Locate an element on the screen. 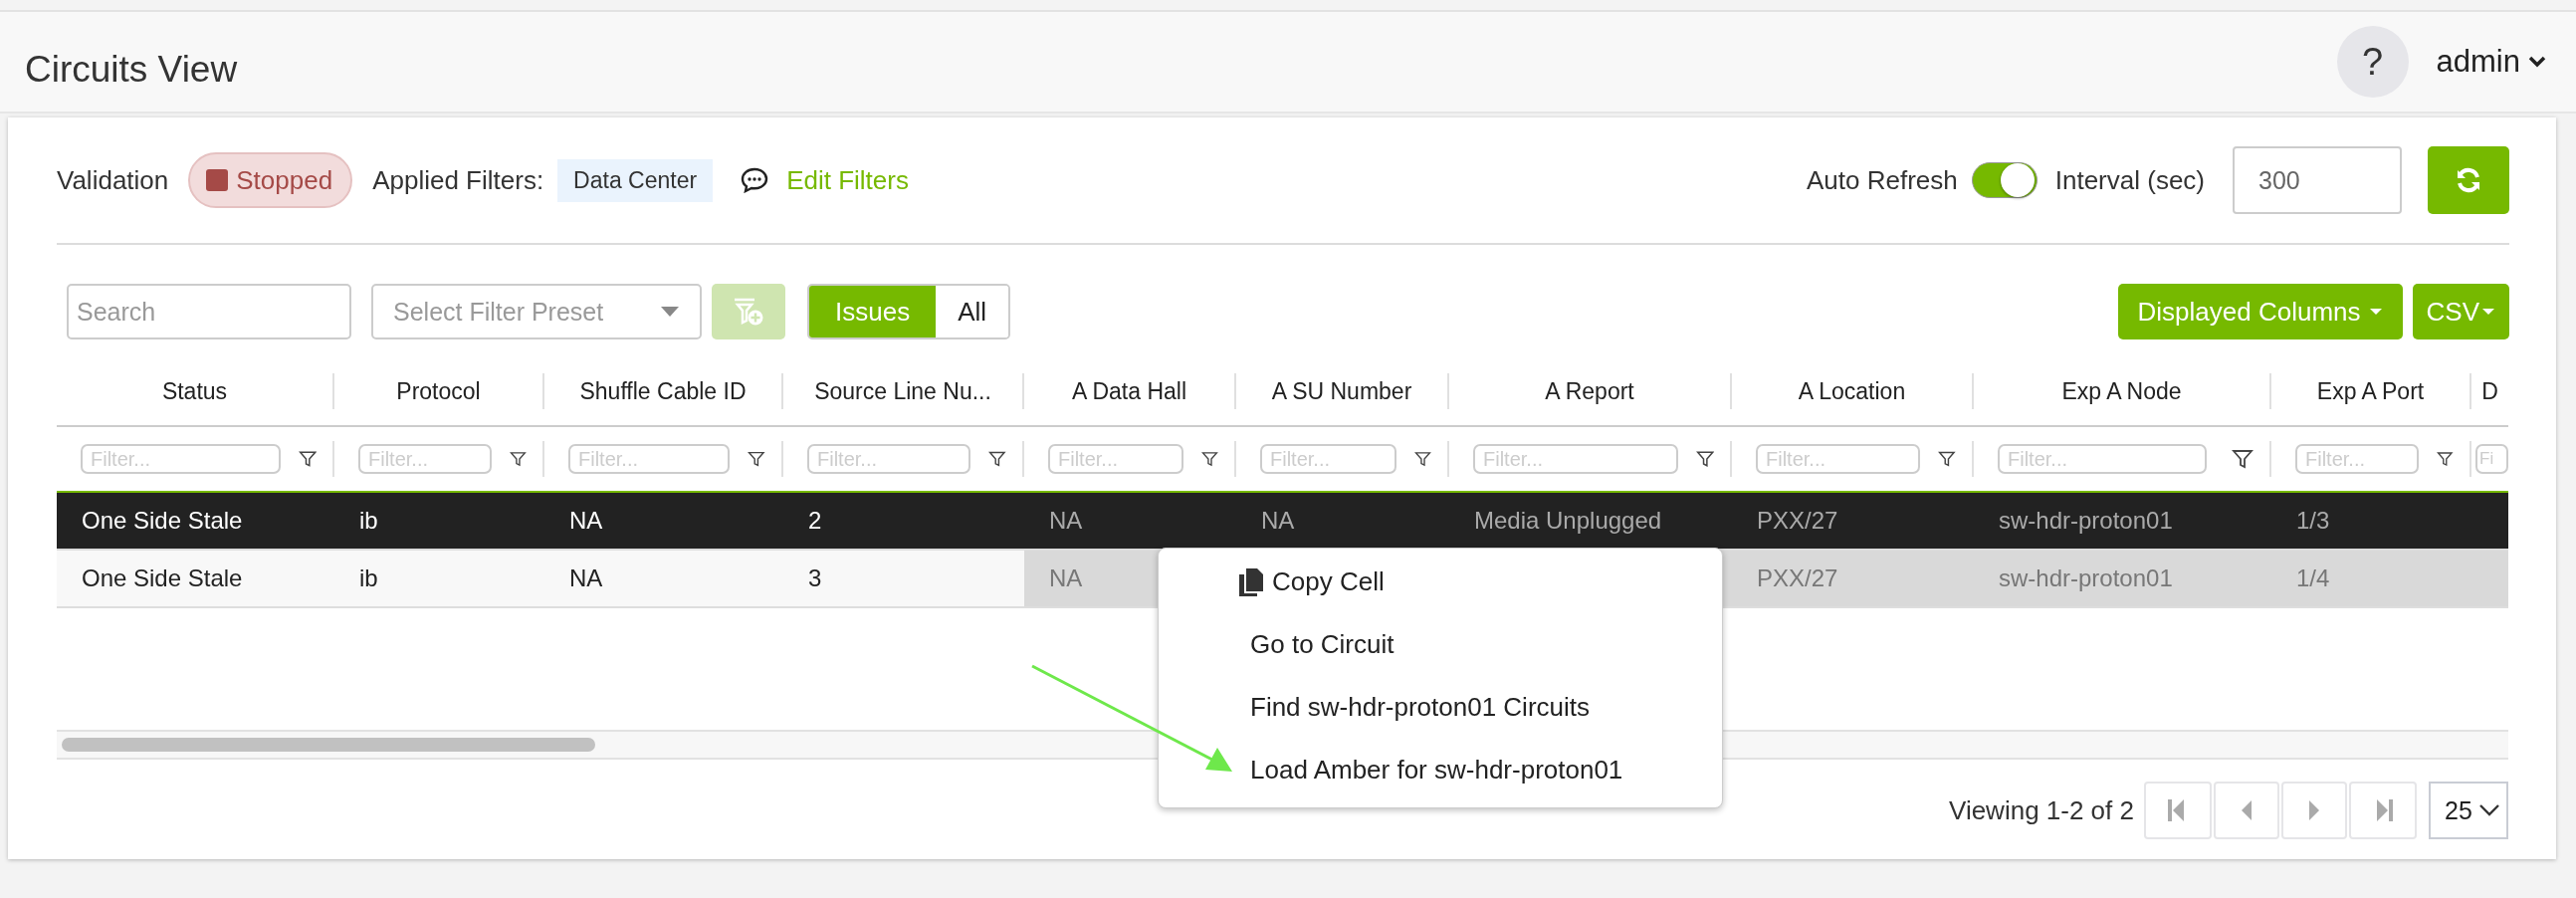 This screenshot has width=2576, height=898. pagination-summary: Viewing 1-2 of 2 is located at coordinates (2041, 810).